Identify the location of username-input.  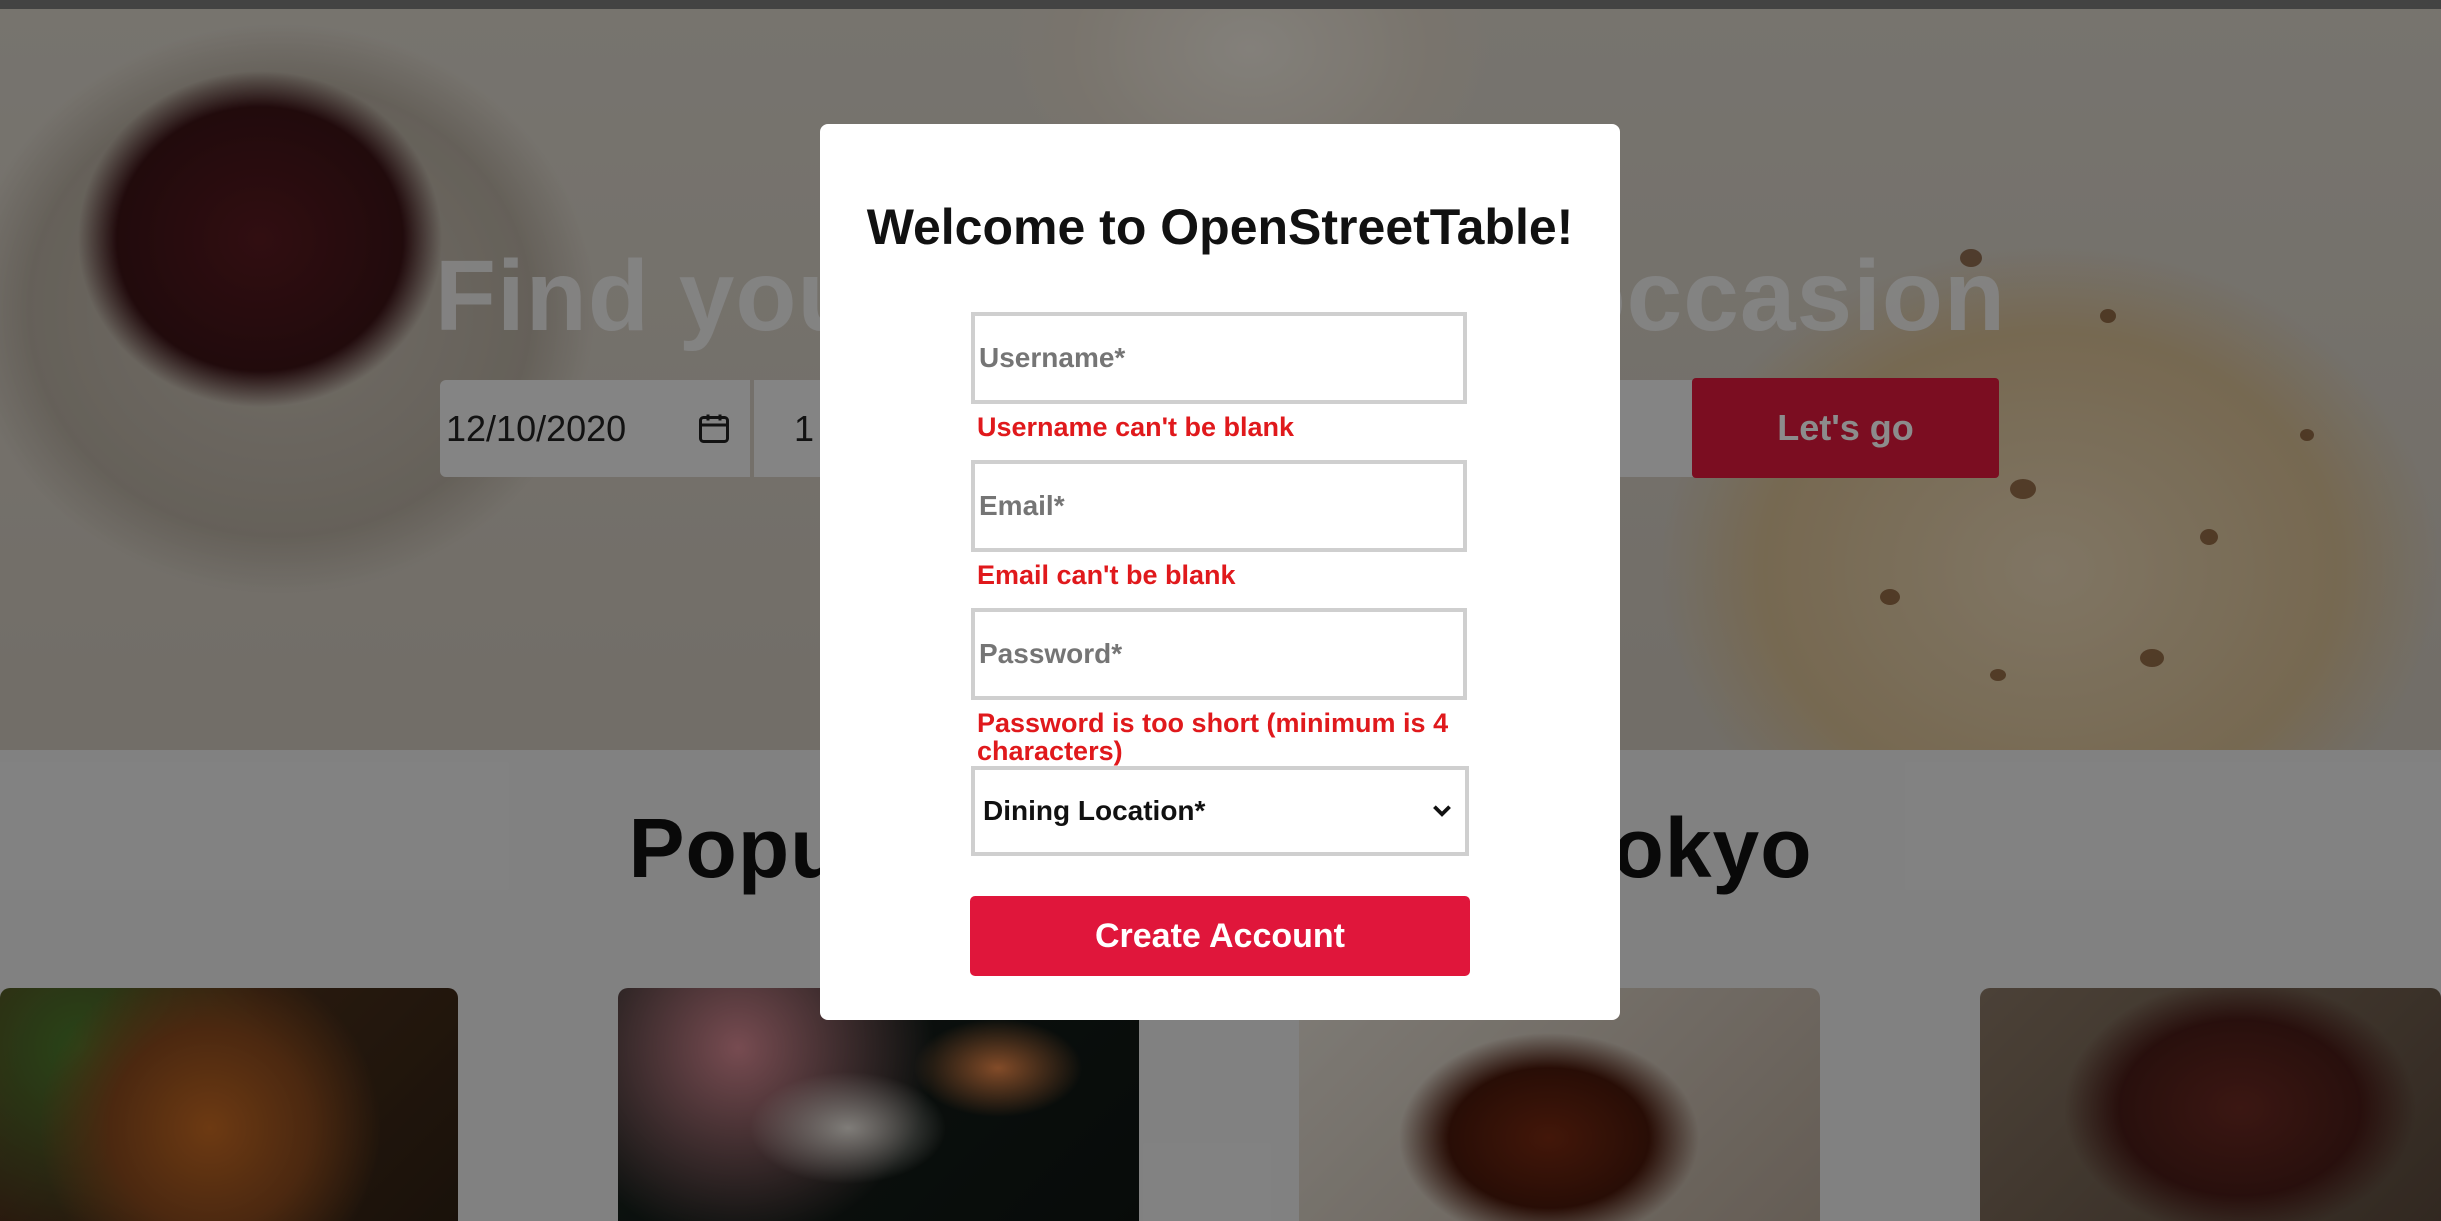
(1219, 358).